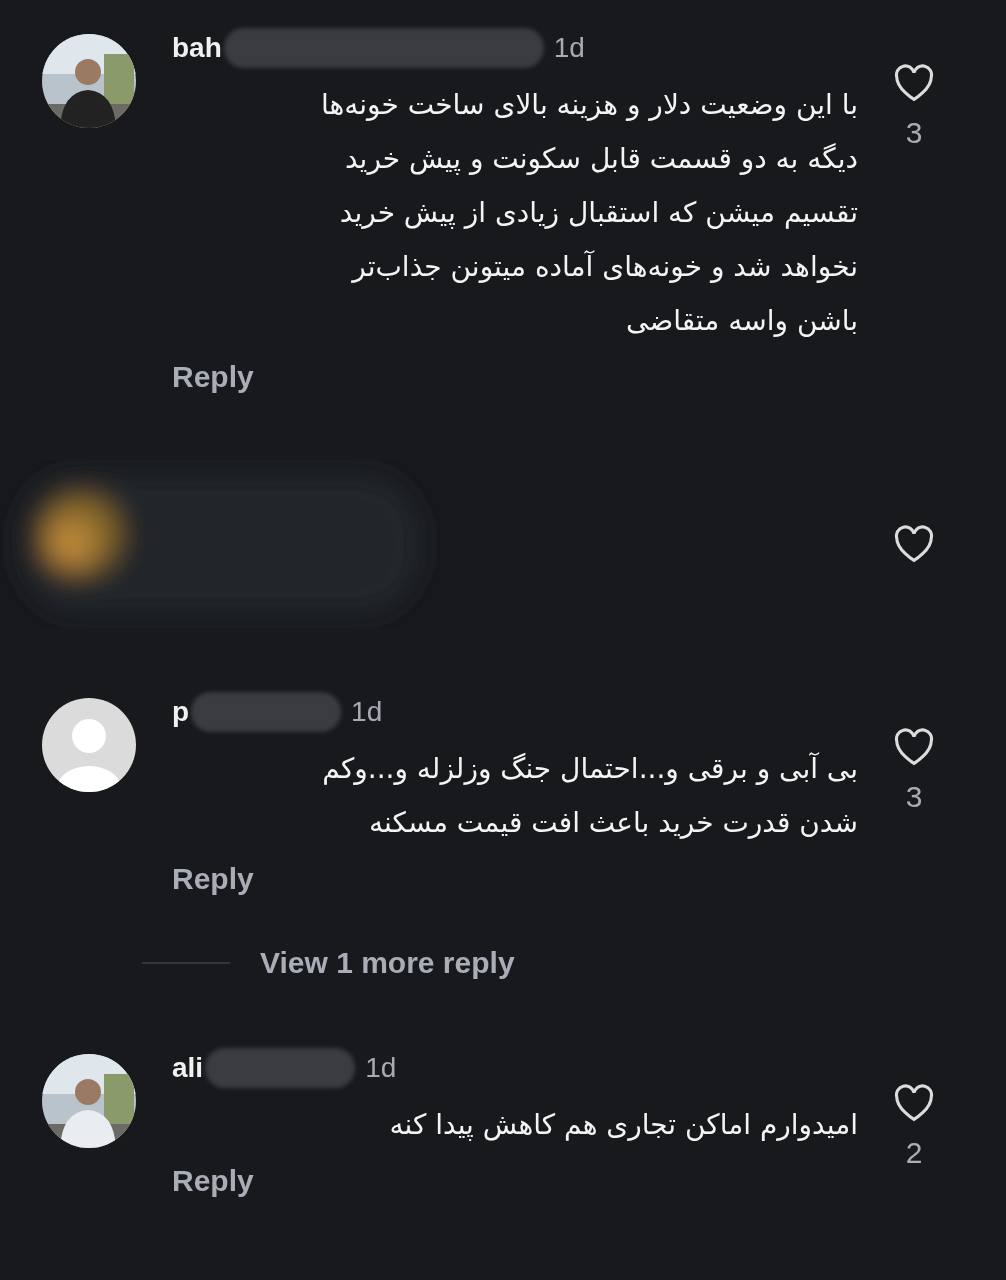 The width and height of the screenshot is (1006, 1280). Describe the element at coordinates (181, 712) in the screenshot. I see `username: p` at that location.